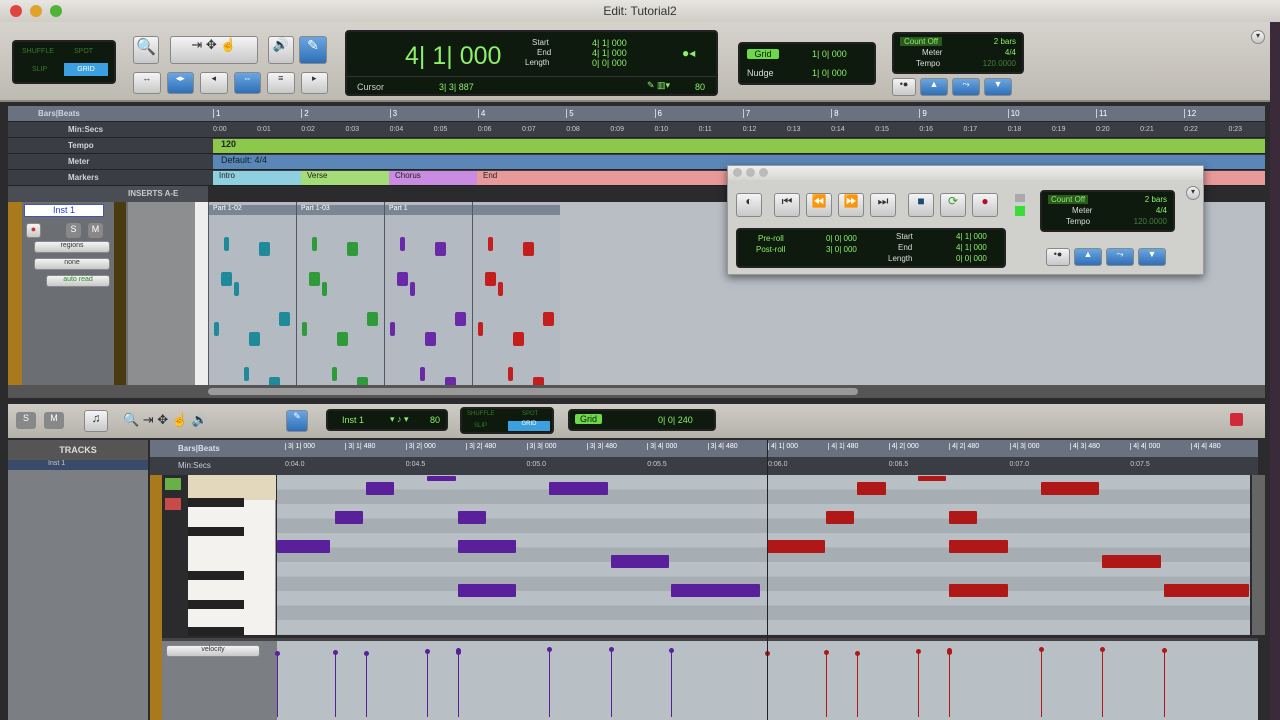 The image size is (1280, 720). I want to click on meter-value: 4/4, so click(1010, 52).